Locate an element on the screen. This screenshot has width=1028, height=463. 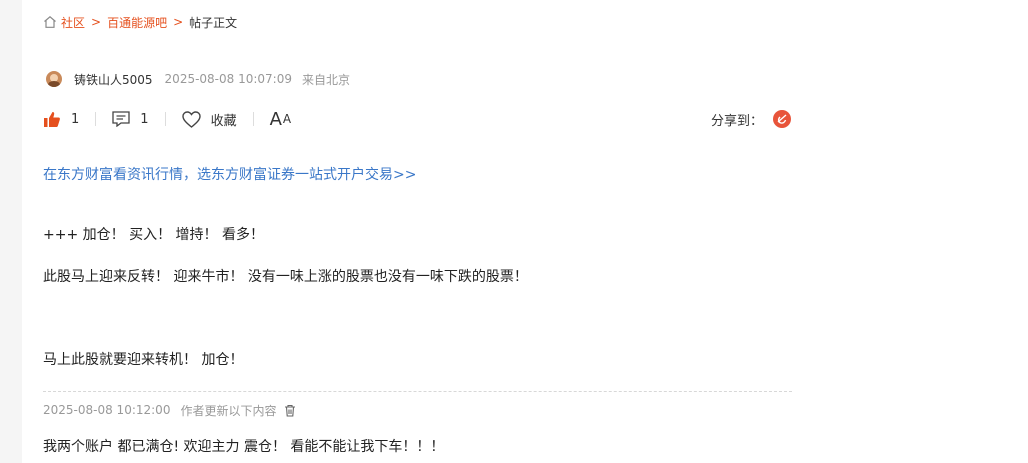
promo-link: 在东方财富看资讯行情，选东方财富证券一站式开户交易>> is located at coordinates (229, 174).